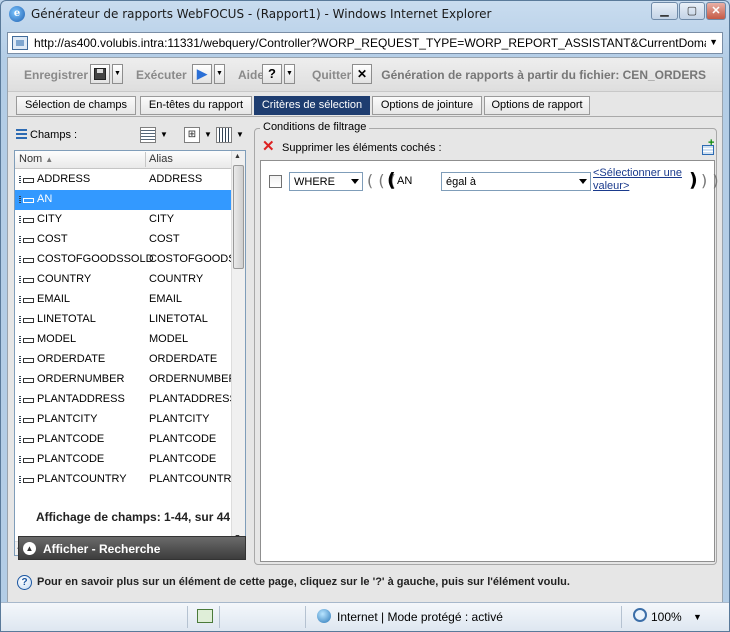 The width and height of the screenshot is (730, 632). What do you see at coordinates (169, 339) in the screenshot?
I see `field-alias: MODEL` at bounding box center [169, 339].